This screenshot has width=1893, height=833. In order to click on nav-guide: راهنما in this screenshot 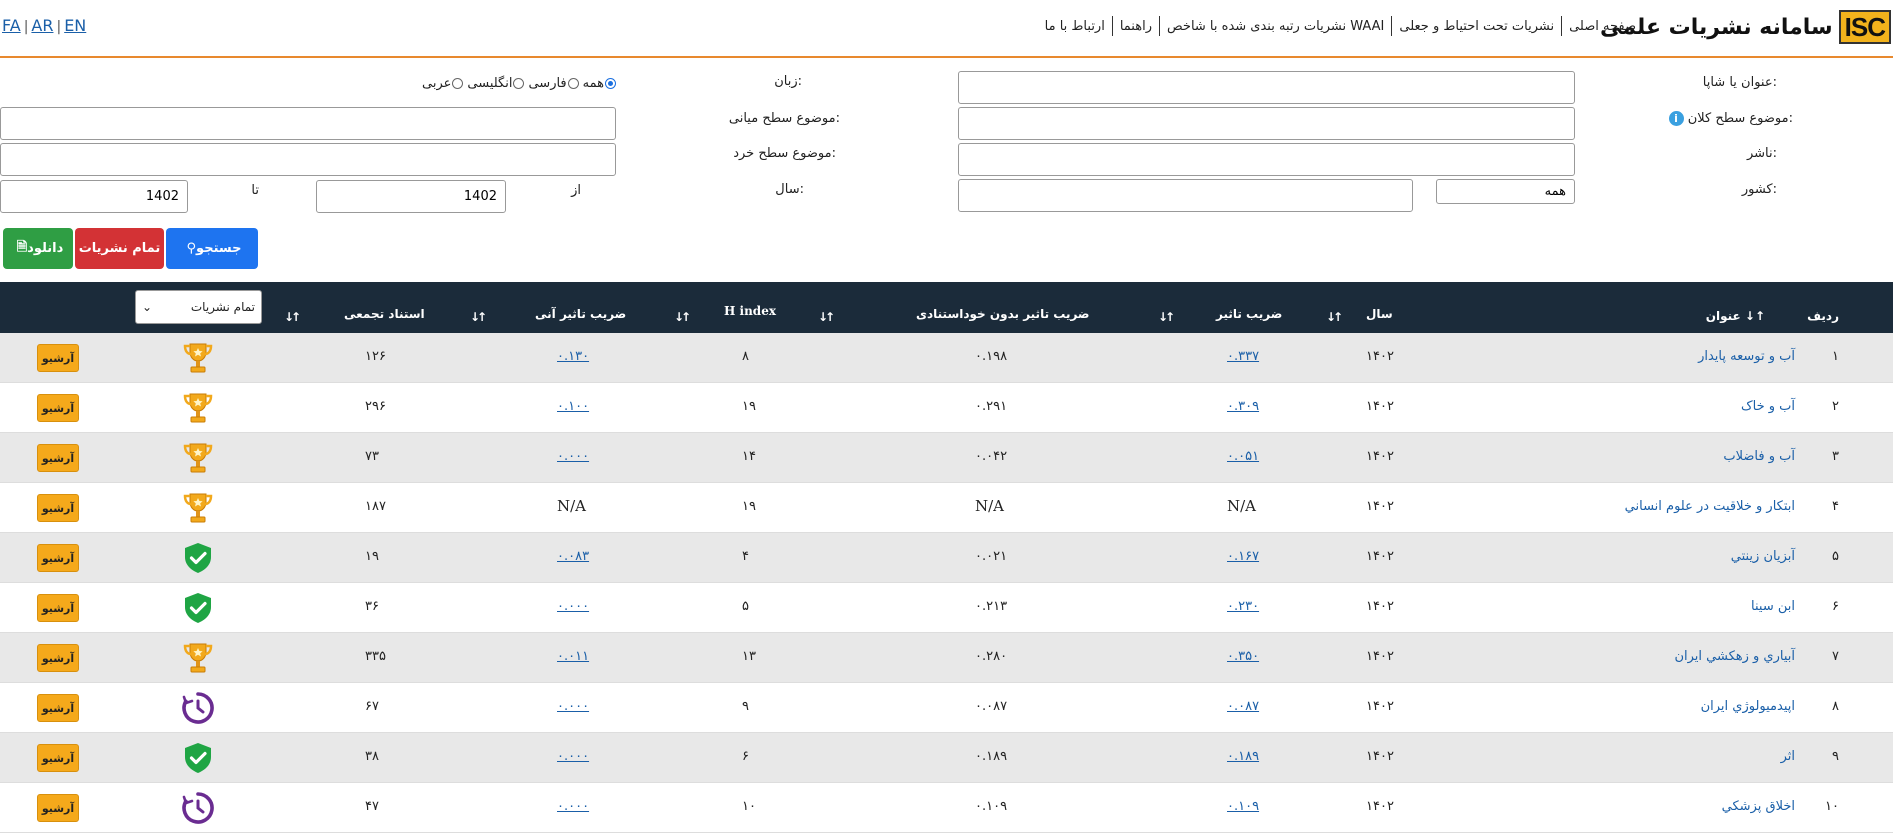, I will do `click(1136, 26)`.